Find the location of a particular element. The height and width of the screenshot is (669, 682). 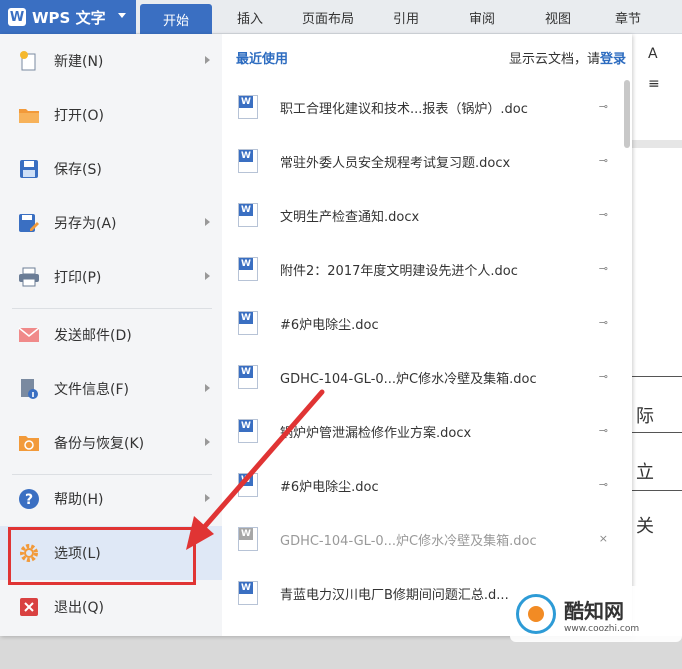

recent-file-item: W 锅炉炉管泄漏检修作业方案.docx ⊸ is located at coordinates (422, 431).